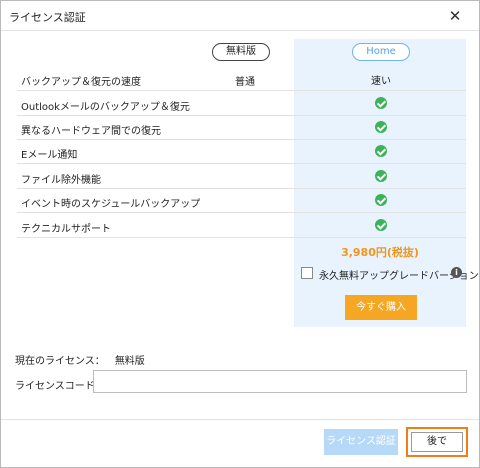 Image resolution: width=480 pixels, height=468 pixels. I want to click on feature-label: Outlookメールのバックアップ＆復元, so click(105, 107).